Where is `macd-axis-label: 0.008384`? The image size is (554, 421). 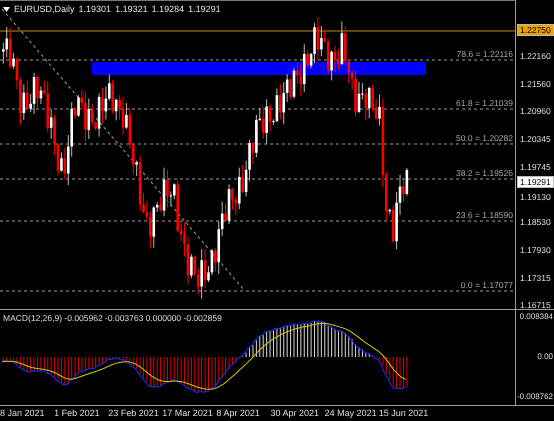 macd-axis-label: 0.008384 is located at coordinates (536, 316).